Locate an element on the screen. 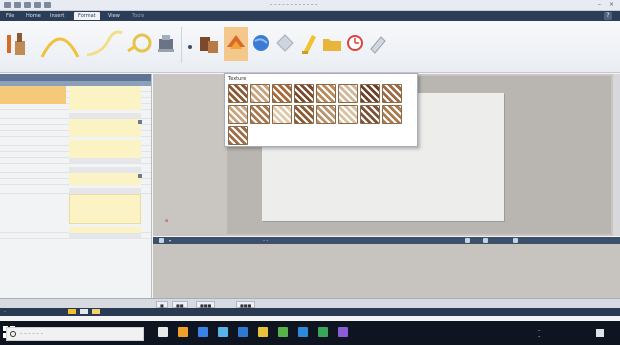 The image size is (620, 345). lower-panel-toolbar: ▾ – – is located at coordinates (386, 240).